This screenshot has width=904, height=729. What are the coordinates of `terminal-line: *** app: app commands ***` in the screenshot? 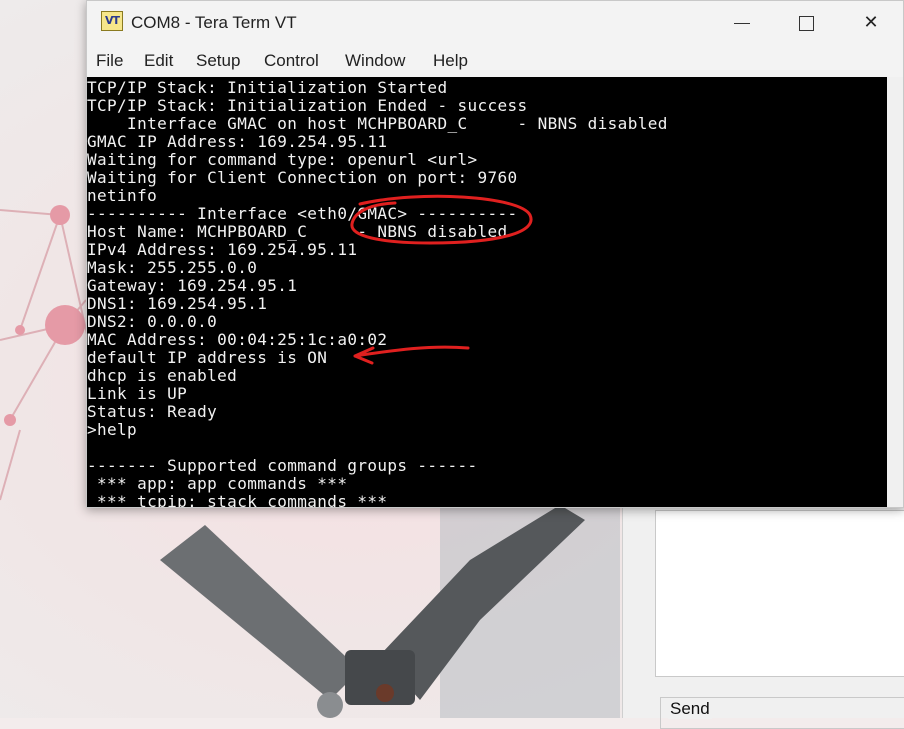 It's located at (217, 483).